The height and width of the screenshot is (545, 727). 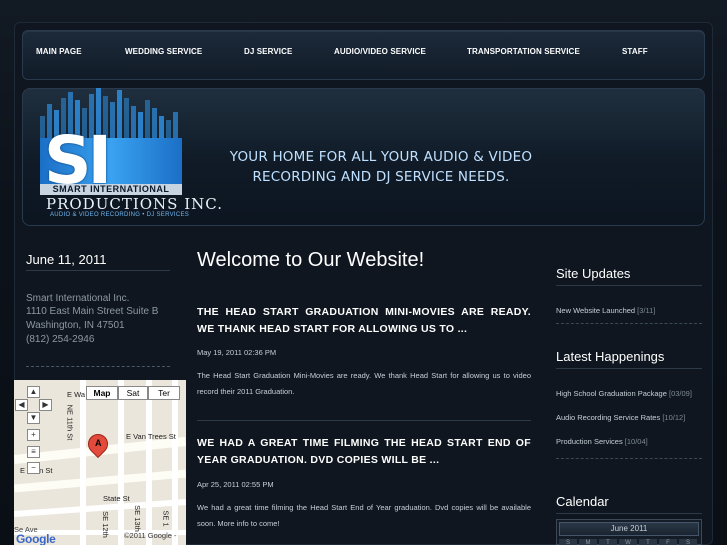 What do you see at coordinates (164, 393) in the screenshot?
I see `map-type-terrain: Ter` at bounding box center [164, 393].